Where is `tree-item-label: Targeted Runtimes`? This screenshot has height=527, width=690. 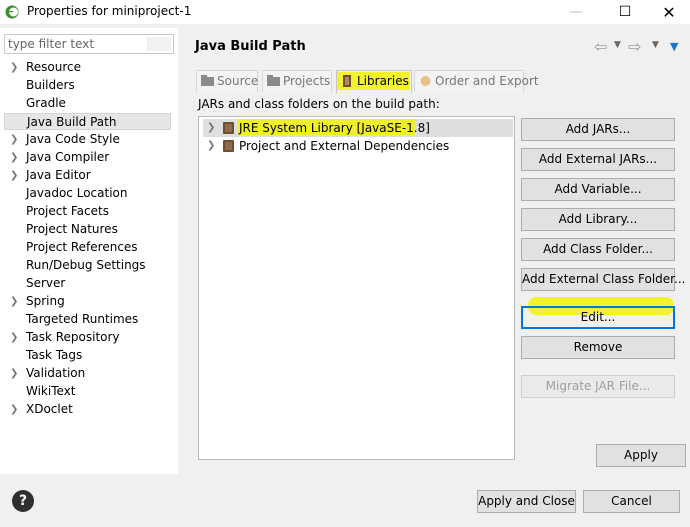 tree-item-label: Targeted Runtimes is located at coordinates (82, 319).